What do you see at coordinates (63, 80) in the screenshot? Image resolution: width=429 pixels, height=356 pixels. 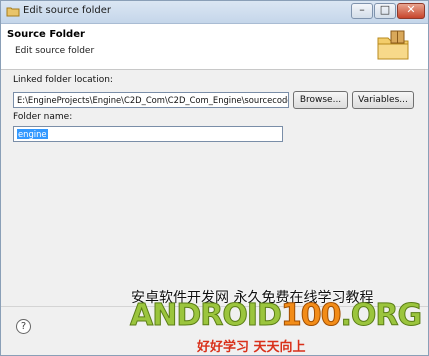 I see `linked-folder-label: Linked folder location:` at bounding box center [63, 80].